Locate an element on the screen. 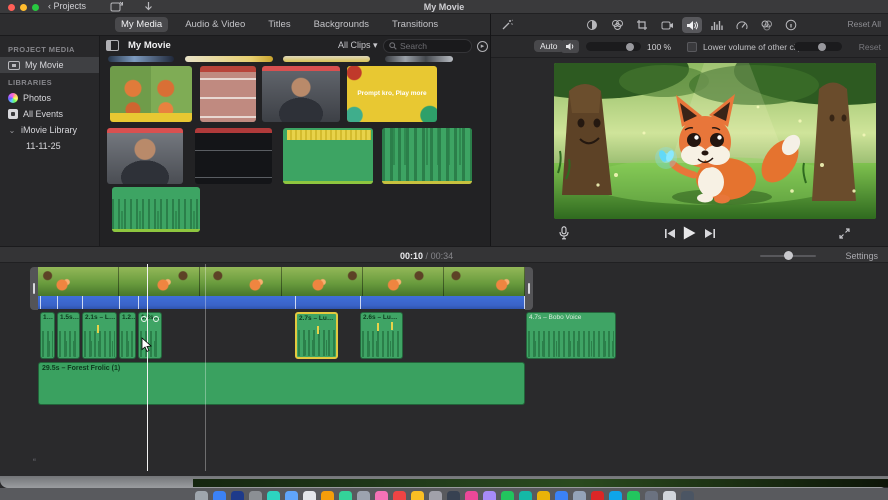 This screenshot has width=888, height=500. timeline-settings-button: Settings is located at coordinates (861, 256).